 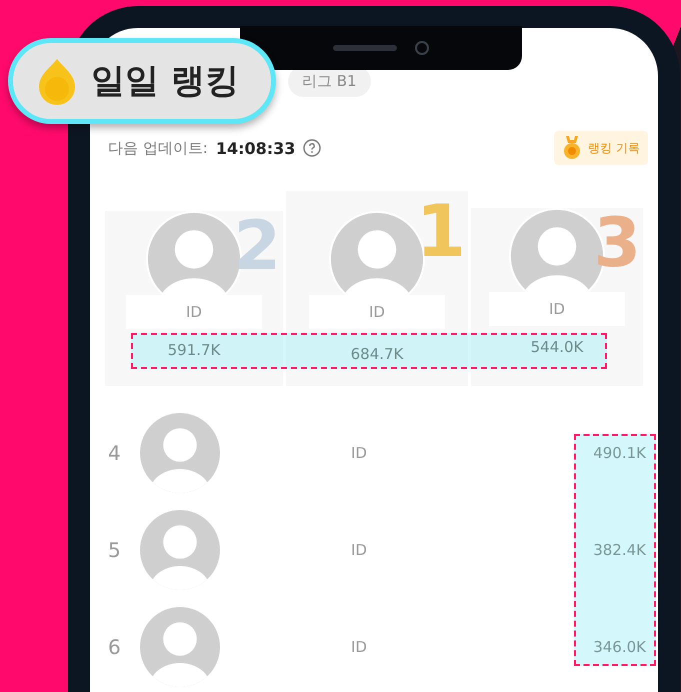 I want to click on ranking-history-button: 랭킹 기록, so click(x=601, y=148).